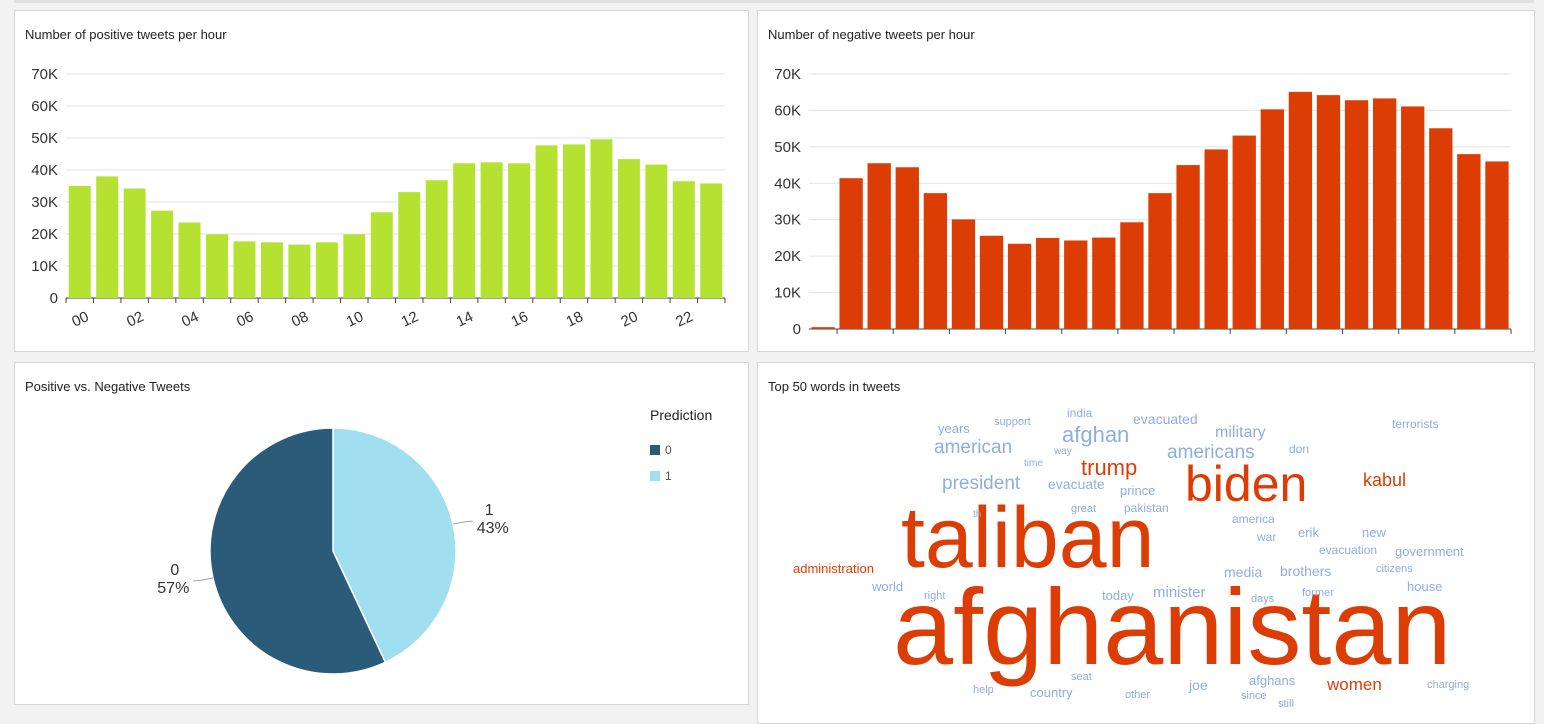 This screenshot has width=1544, height=724. Describe the element at coordinates (935, 596) in the screenshot. I see `word-right: right` at that location.